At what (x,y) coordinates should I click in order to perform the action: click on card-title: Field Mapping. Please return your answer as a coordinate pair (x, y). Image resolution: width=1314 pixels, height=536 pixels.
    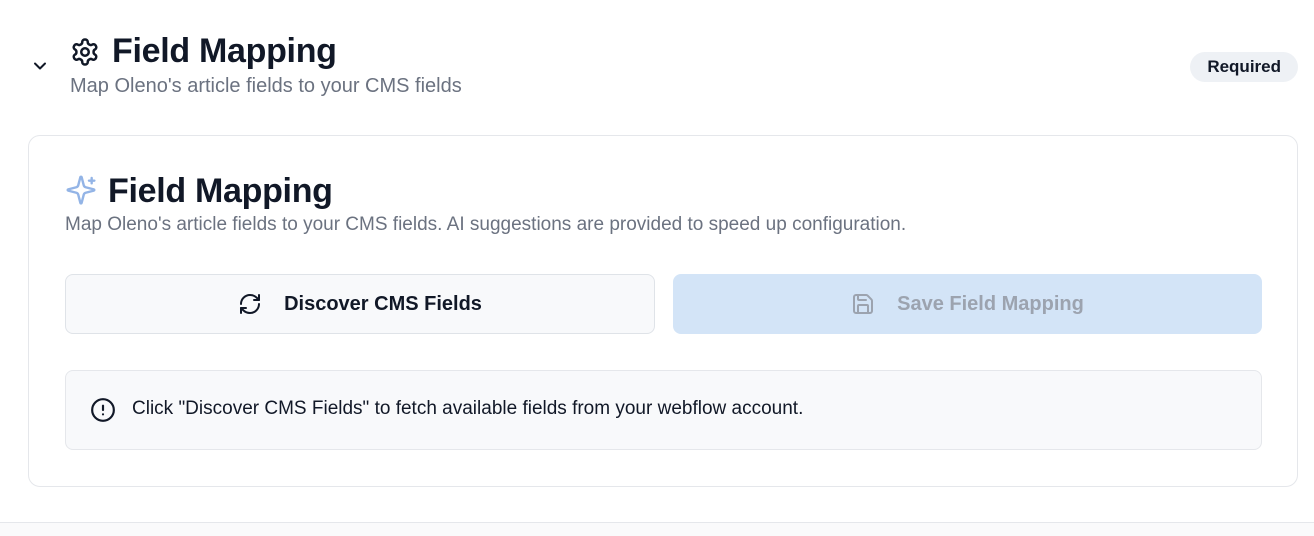
    Looking at the image, I should click on (220, 191).